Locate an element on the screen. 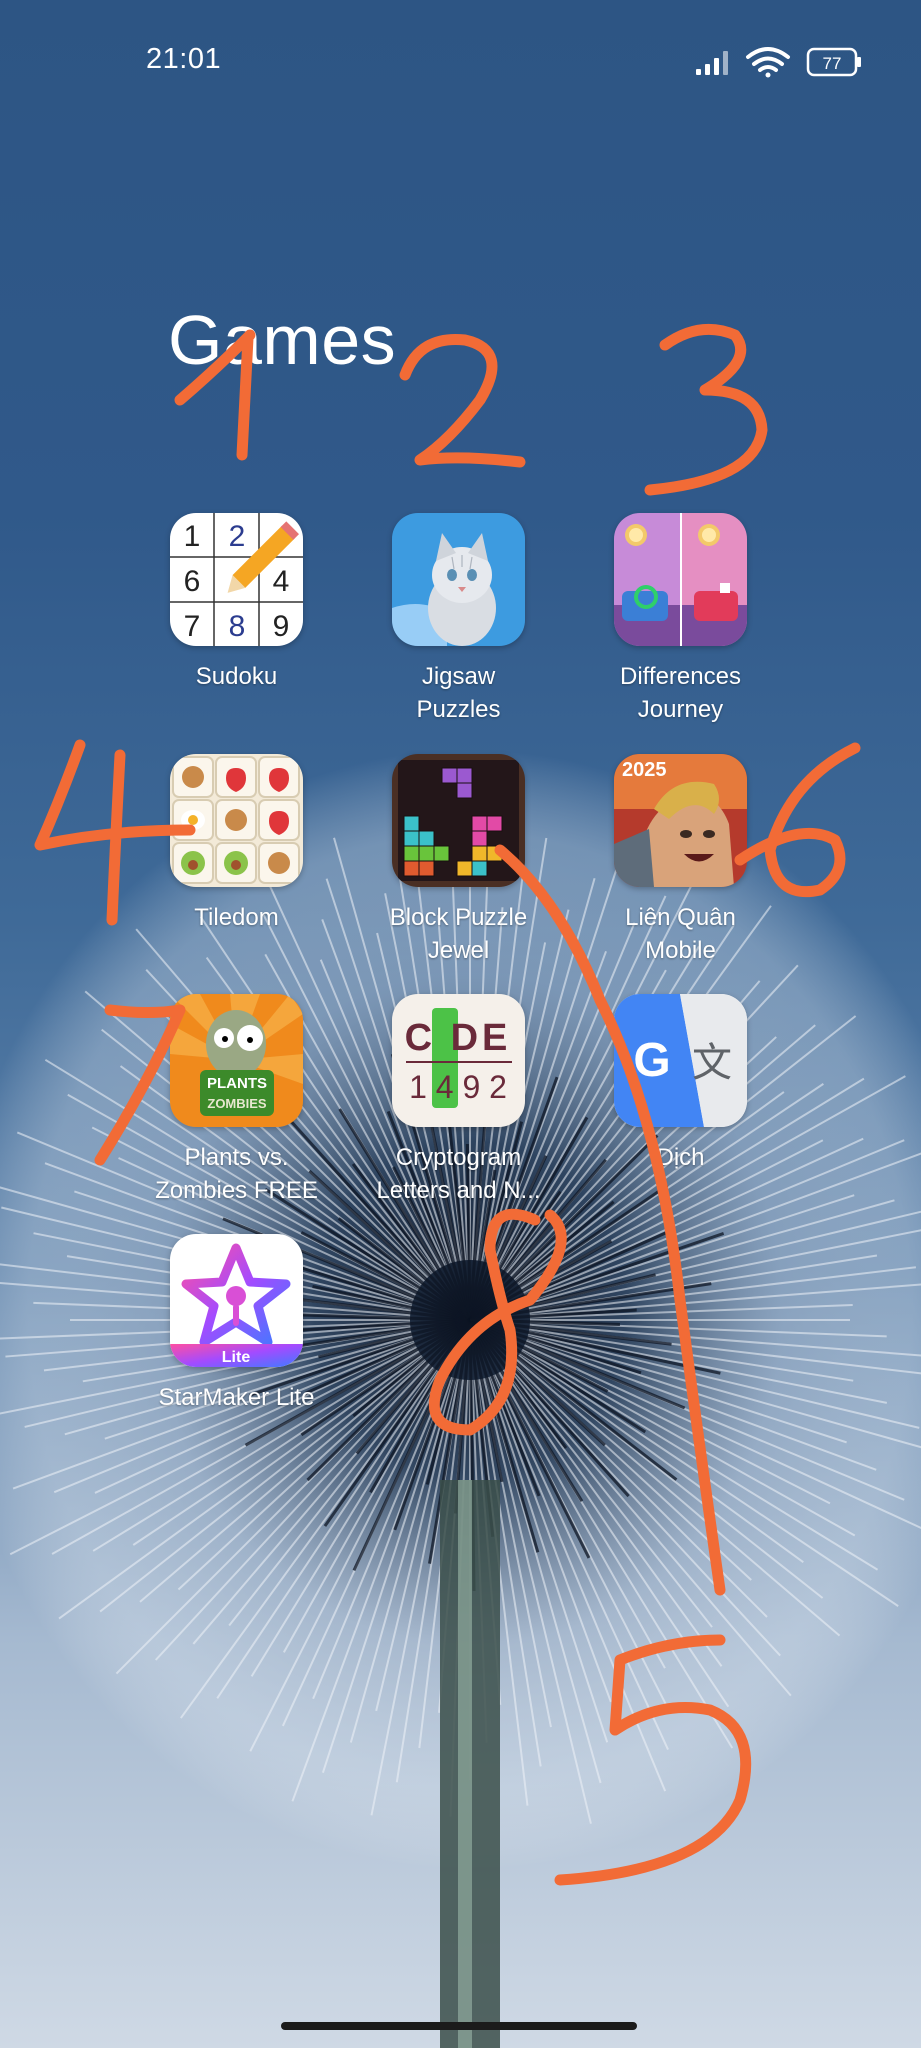 The width and height of the screenshot is (921, 2048). app-tiledom: Tiledom is located at coordinates (236, 844).